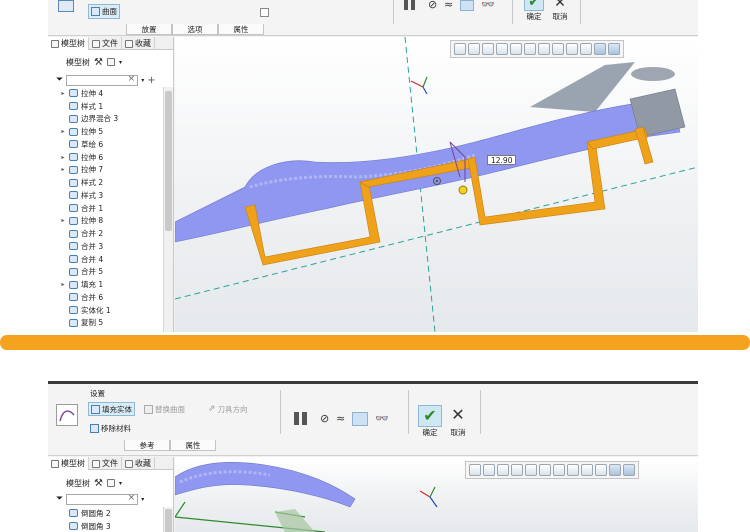 This screenshot has width=750, height=532. I want to click on graphics-viewport, so click(436, 494).